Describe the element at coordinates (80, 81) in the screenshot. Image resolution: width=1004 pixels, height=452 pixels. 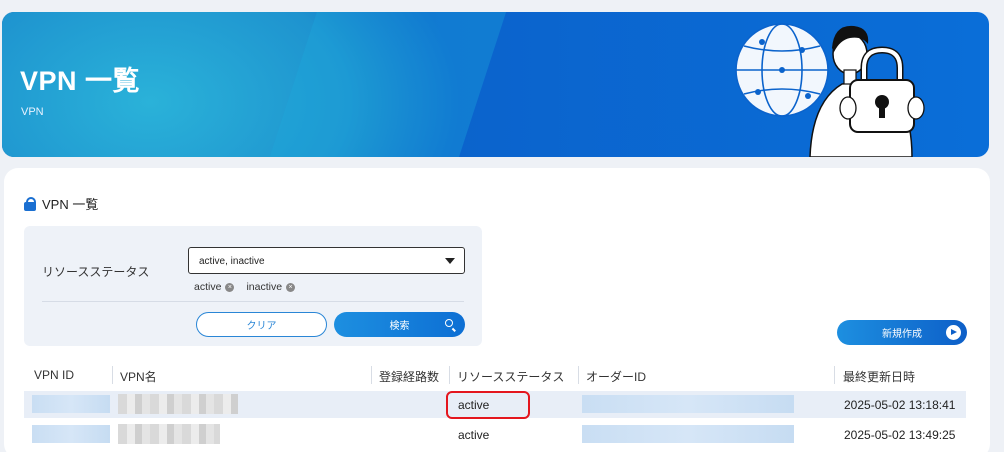
I see `page-title: VPN 一覧` at that location.